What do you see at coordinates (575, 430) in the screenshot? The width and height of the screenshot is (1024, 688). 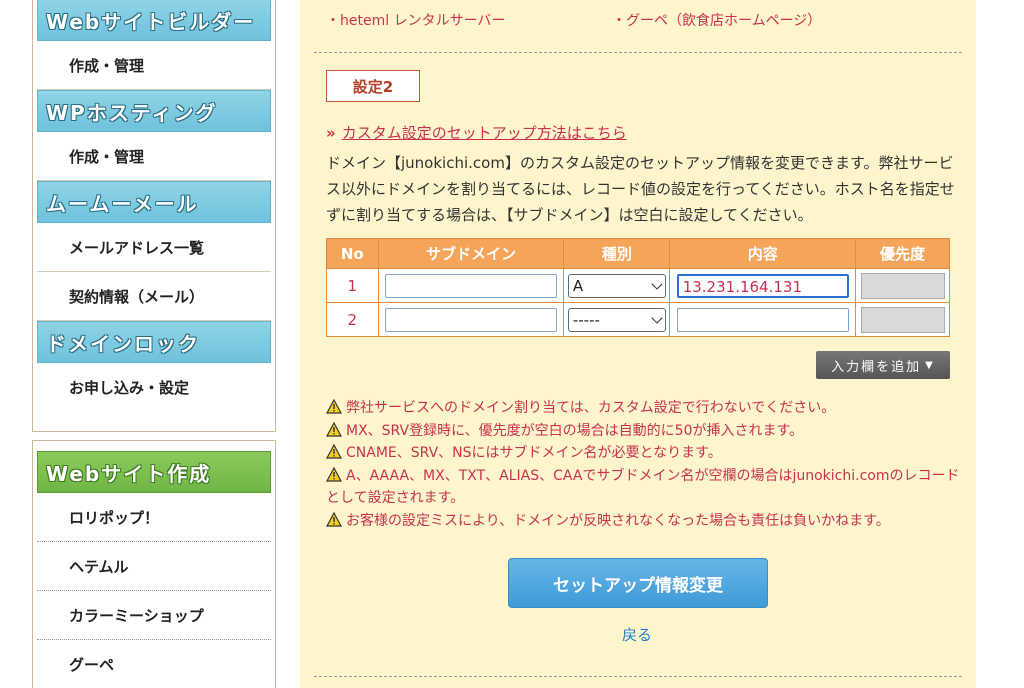 I see `warning-text: MX、SRV登録時に、優先度が空白の場合は自動的に50が挿入されます。` at bounding box center [575, 430].